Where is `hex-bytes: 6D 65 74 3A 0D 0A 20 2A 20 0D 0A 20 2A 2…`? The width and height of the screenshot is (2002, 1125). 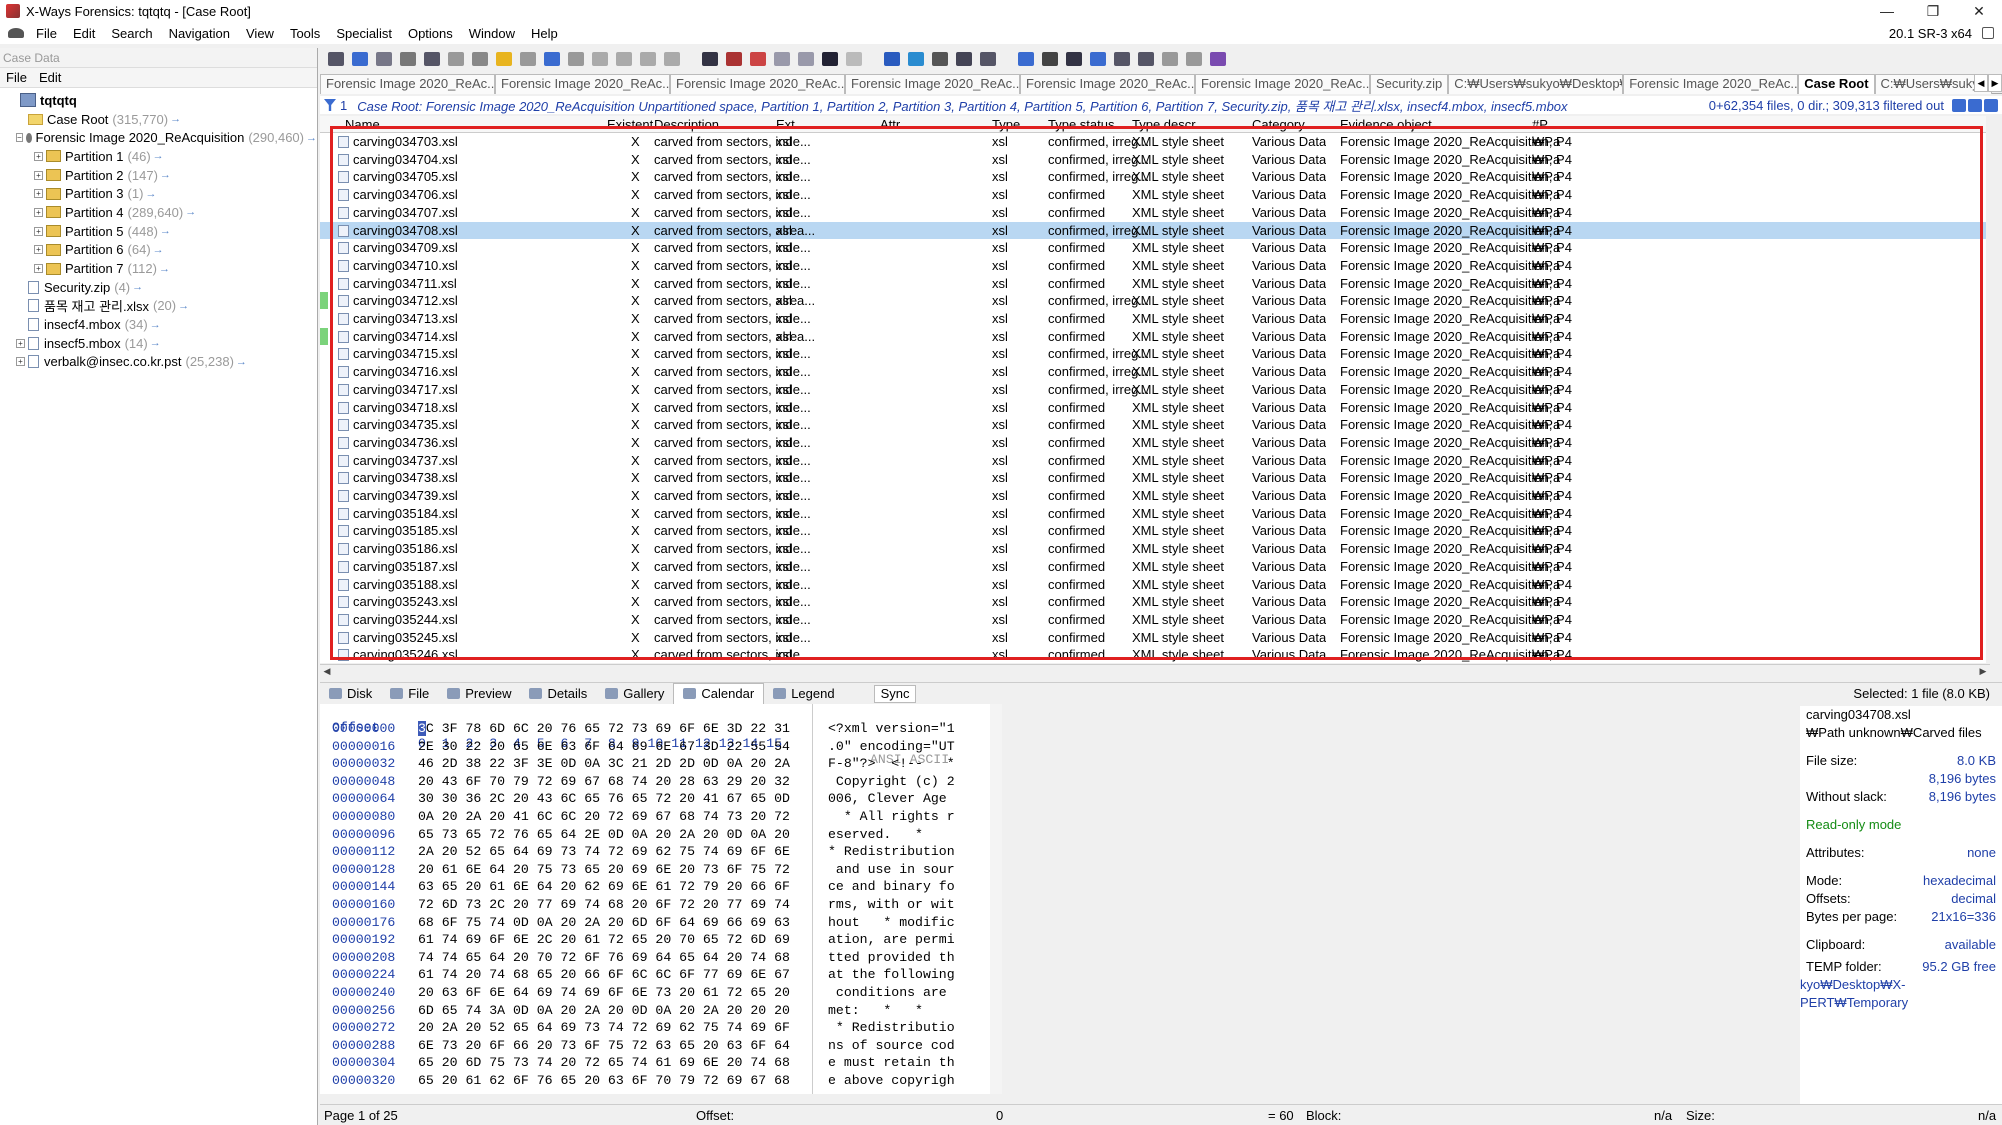 hex-bytes: 6D 65 74 3A 0D 0A 20 2A 20 0D 0A 20 2A 2… is located at coordinates (604, 1011).